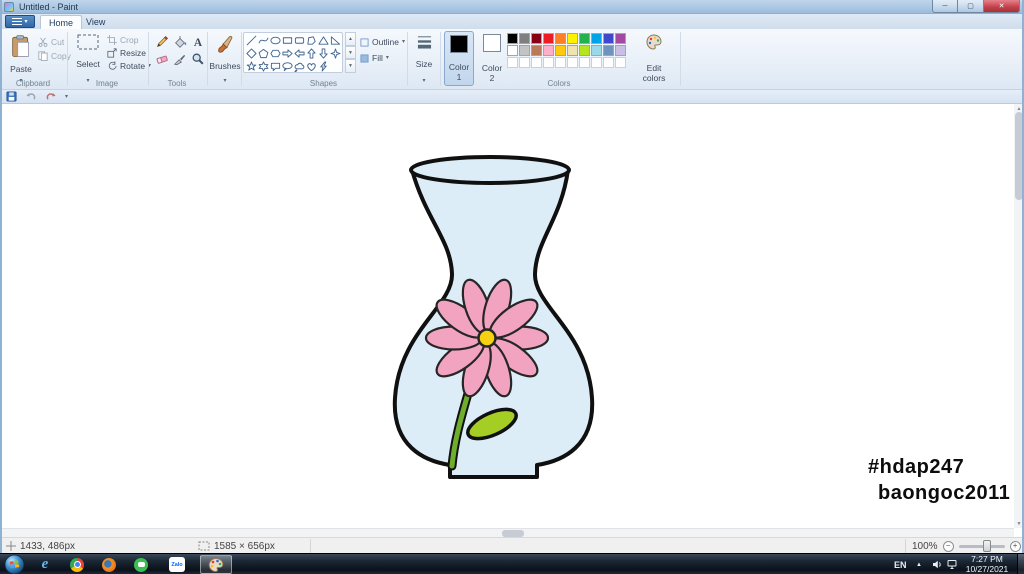  I want to click on save-button, so click(11, 96).